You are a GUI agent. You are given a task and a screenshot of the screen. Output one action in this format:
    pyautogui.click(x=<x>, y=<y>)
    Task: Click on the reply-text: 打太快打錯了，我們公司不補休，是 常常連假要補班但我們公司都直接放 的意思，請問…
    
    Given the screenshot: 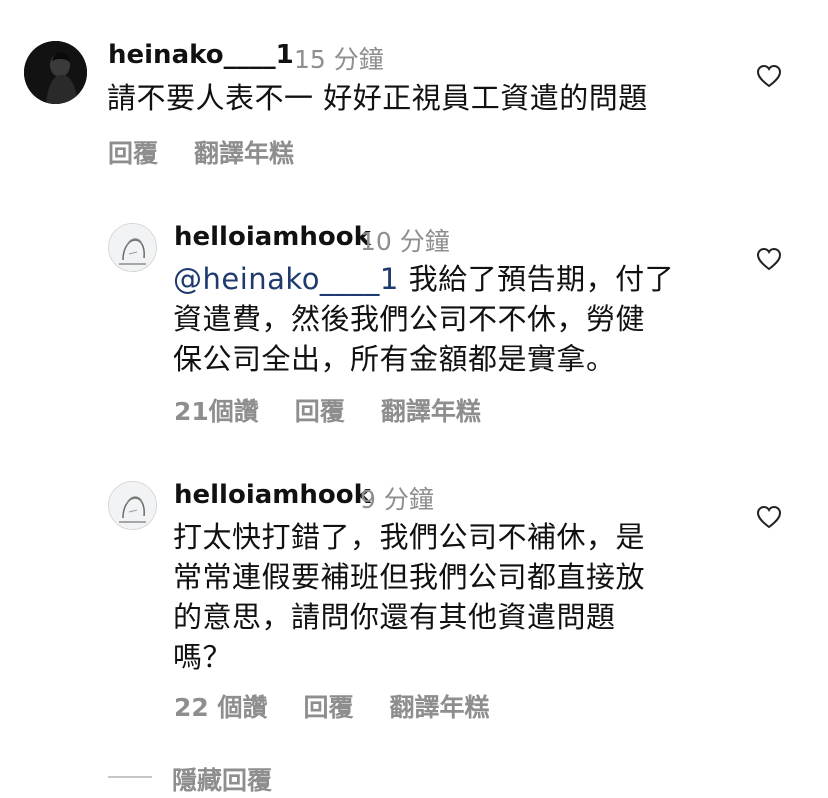 What is the action you would take?
    pyautogui.click(x=443, y=597)
    